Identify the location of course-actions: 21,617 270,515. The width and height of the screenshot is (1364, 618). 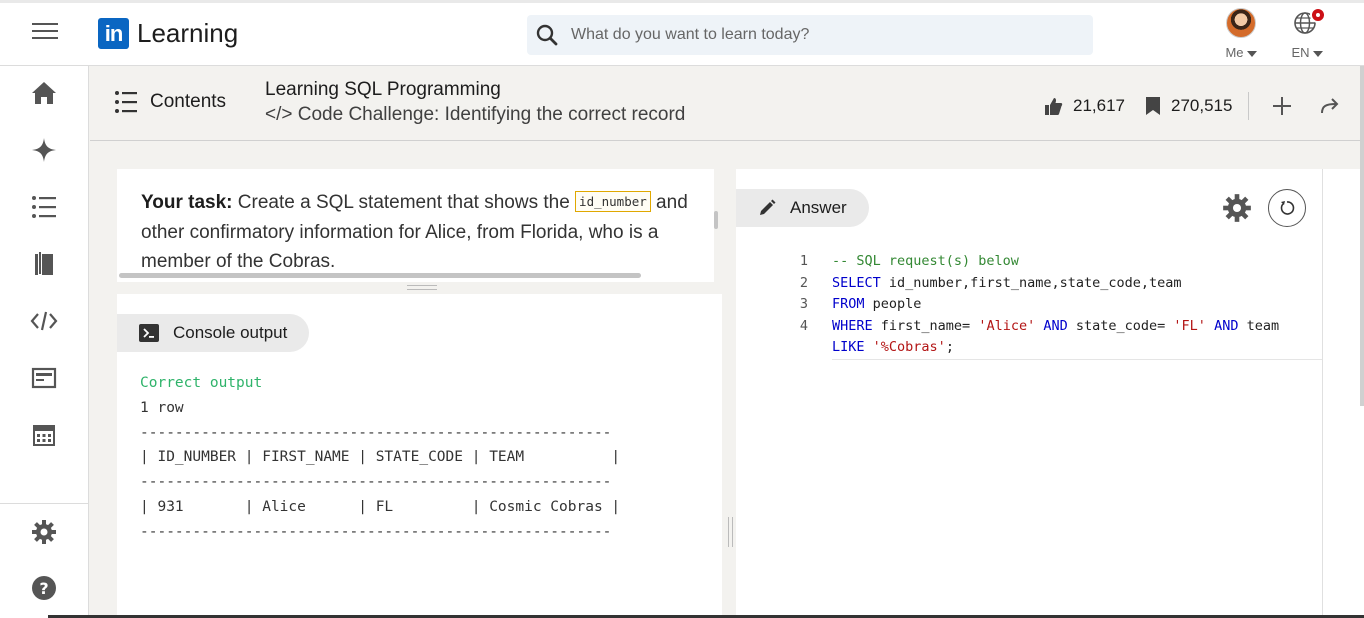
(1203, 106).